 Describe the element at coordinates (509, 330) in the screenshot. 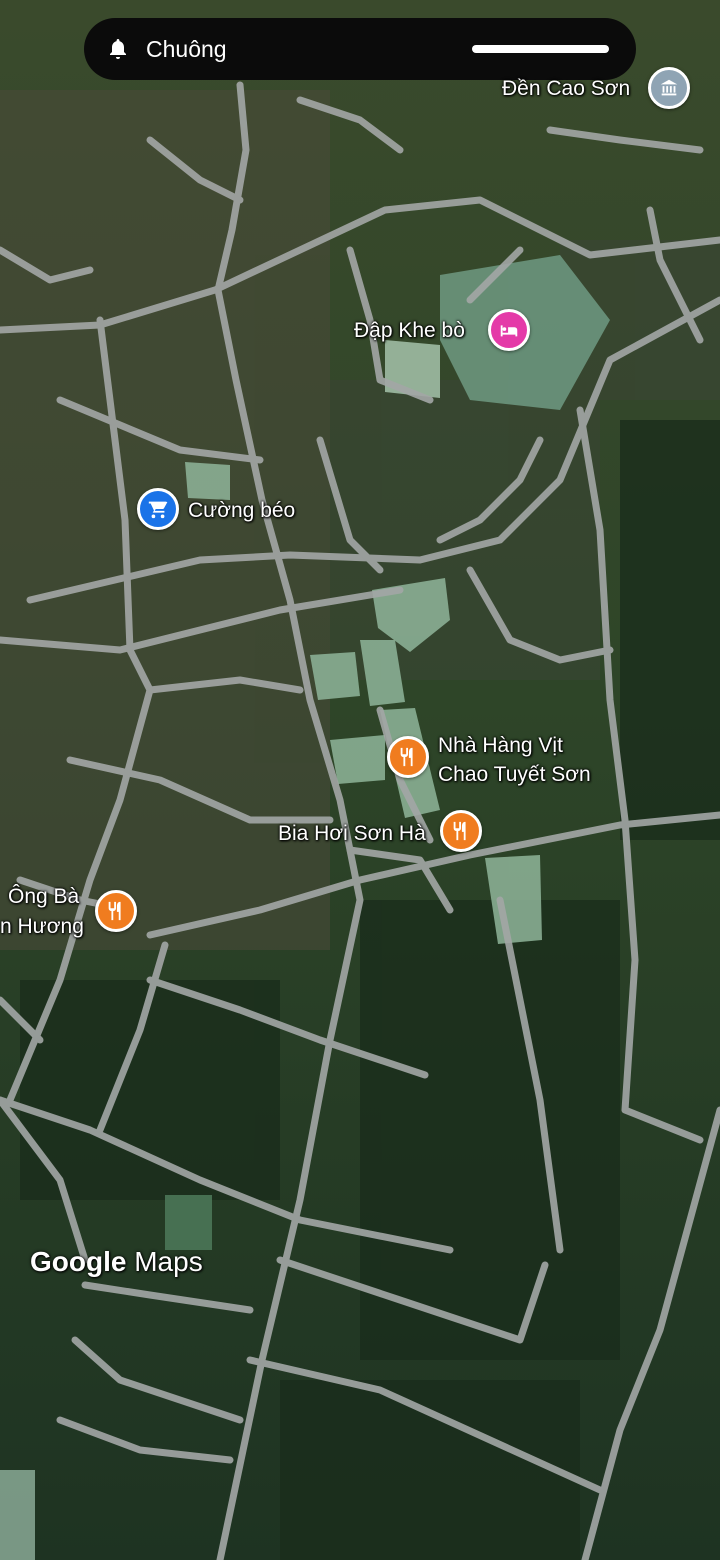

I see `hotel-icon` at that location.